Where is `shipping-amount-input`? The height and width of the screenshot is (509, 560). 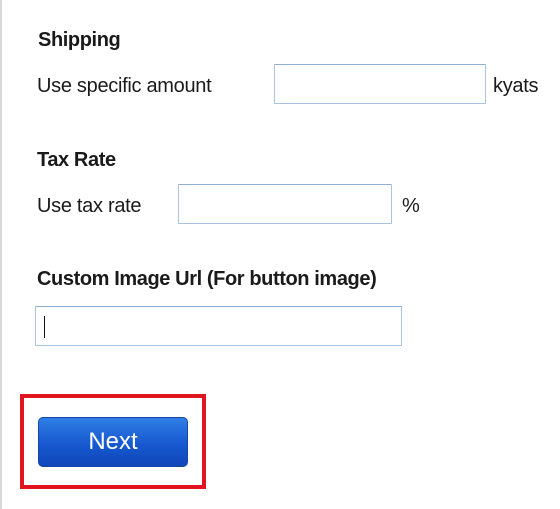
shipping-amount-input is located at coordinates (380, 84).